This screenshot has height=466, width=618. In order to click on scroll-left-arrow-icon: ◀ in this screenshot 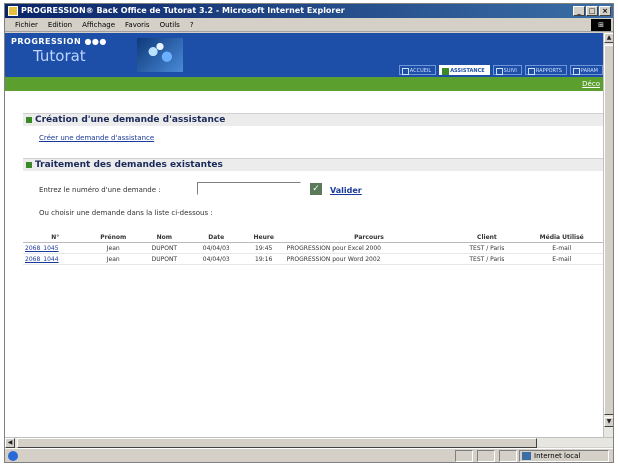, I will do `click(10, 443)`.